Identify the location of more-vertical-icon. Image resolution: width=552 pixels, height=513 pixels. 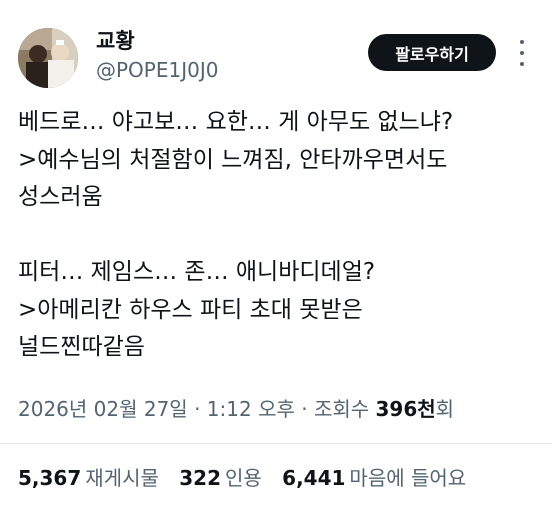
(522, 53).